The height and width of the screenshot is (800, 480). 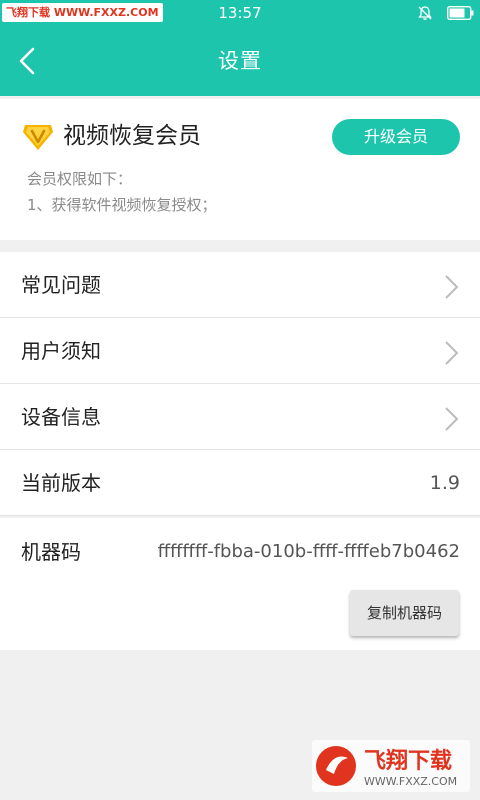 What do you see at coordinates (425, 13) in the screenshot?
I see `bell-off-icon` at bounding box center [425, 13].